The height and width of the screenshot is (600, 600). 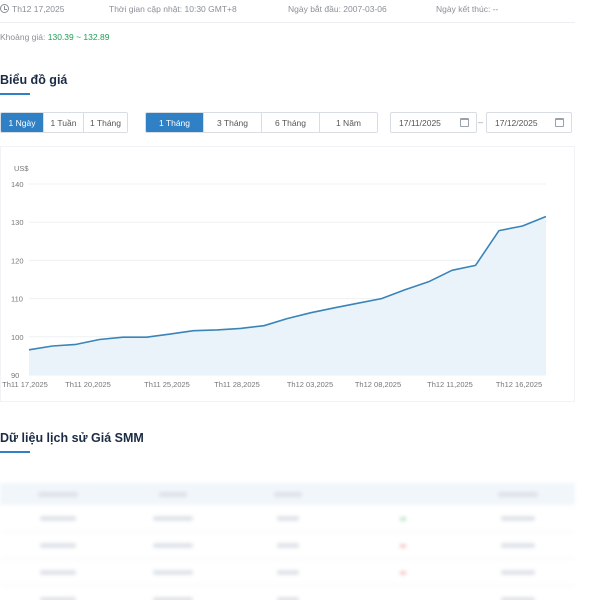 What do you see at coordinates (78, 37) in the screenshot?
I see `price-range-value: 130.39 ~ 132.89` at bounding box center [78, 37].